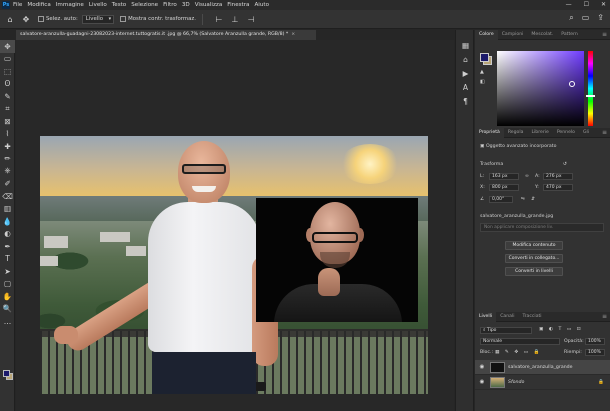  What do you see at coordinates (595, 352) in the screenshot?
I see `fill-input: 100%` at bounding box center [595, 352].